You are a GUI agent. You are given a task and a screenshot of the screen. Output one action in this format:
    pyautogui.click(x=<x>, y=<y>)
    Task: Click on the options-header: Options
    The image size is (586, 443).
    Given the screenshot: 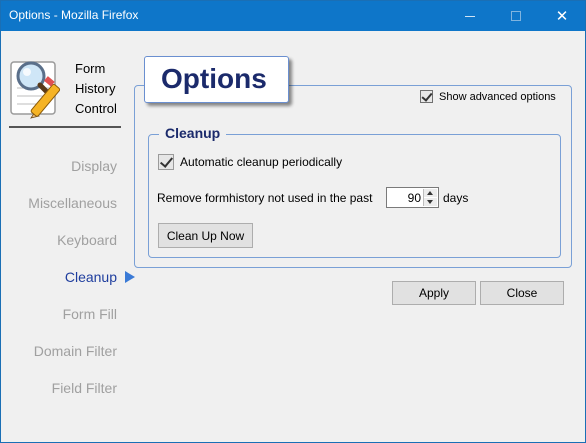 What is the action you would take?
    pyautogui.click(x=216, y=79)
    